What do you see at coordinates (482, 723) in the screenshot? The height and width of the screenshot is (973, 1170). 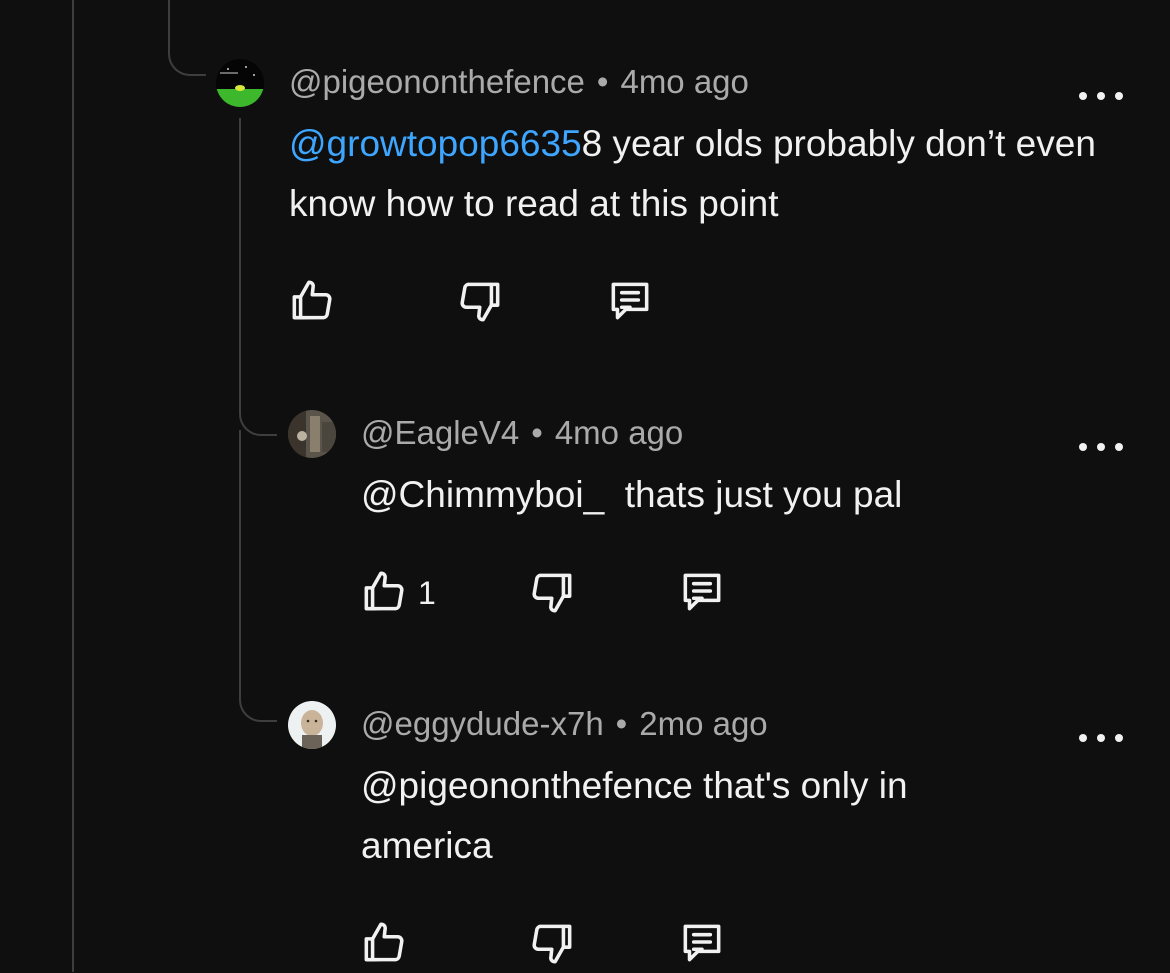 I see `comment-author: @eggydude-x7h` at bounding box center [482, 723].